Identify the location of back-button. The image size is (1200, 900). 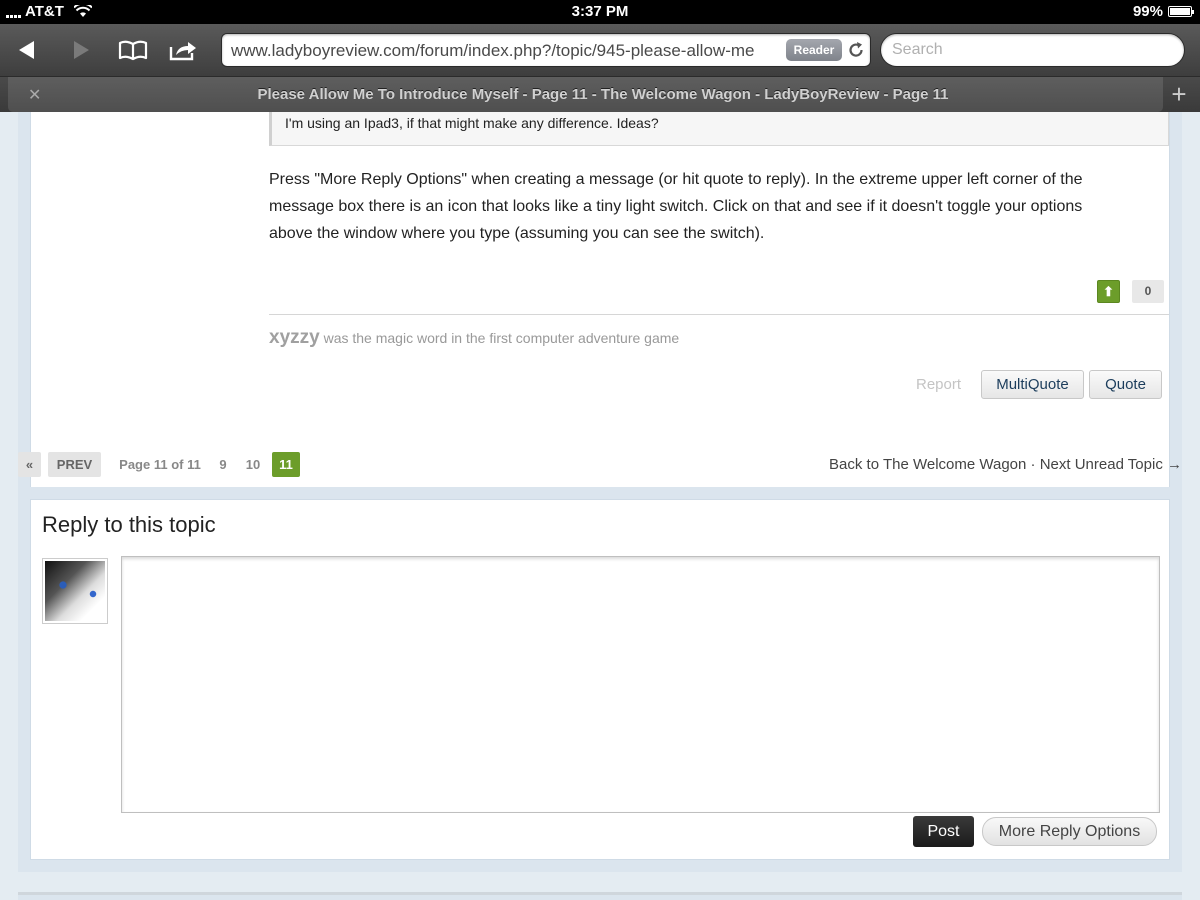
(27, 50).